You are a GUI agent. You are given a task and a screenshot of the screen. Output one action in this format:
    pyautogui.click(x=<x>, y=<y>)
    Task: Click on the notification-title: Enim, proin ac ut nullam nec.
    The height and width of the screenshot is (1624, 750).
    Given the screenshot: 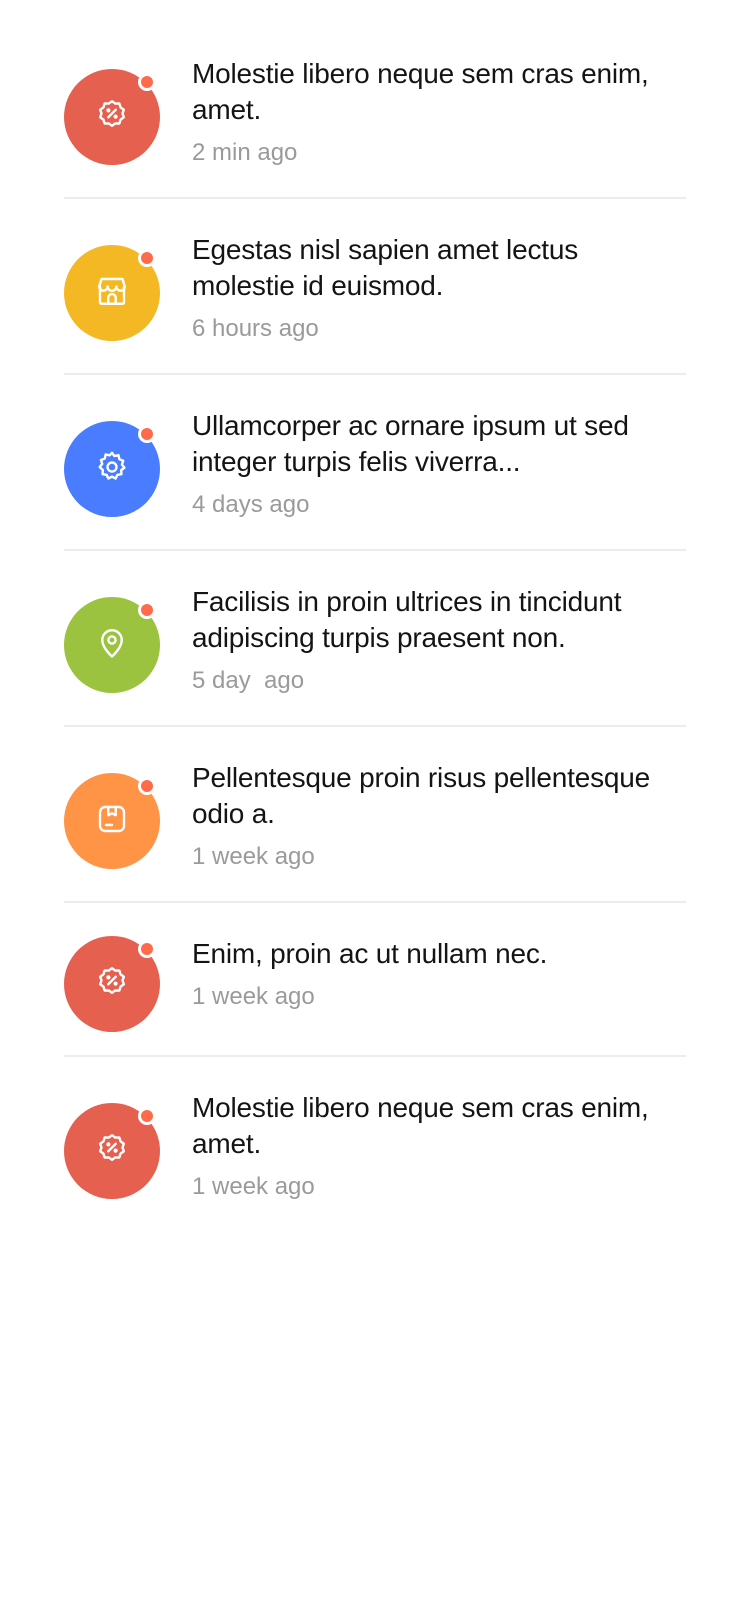 What is the action you would take?
    pyautogui.click(x=370, y=953)
    